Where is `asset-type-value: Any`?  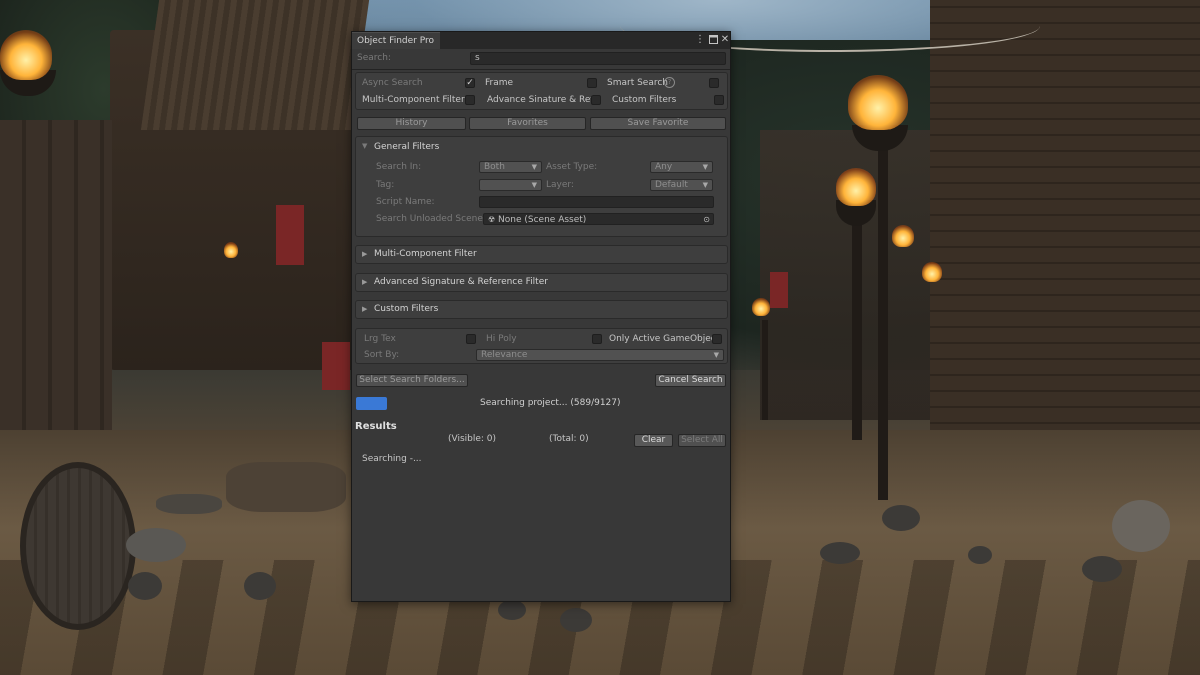 asset-type-value: Any is located at coordinates (664, 167).